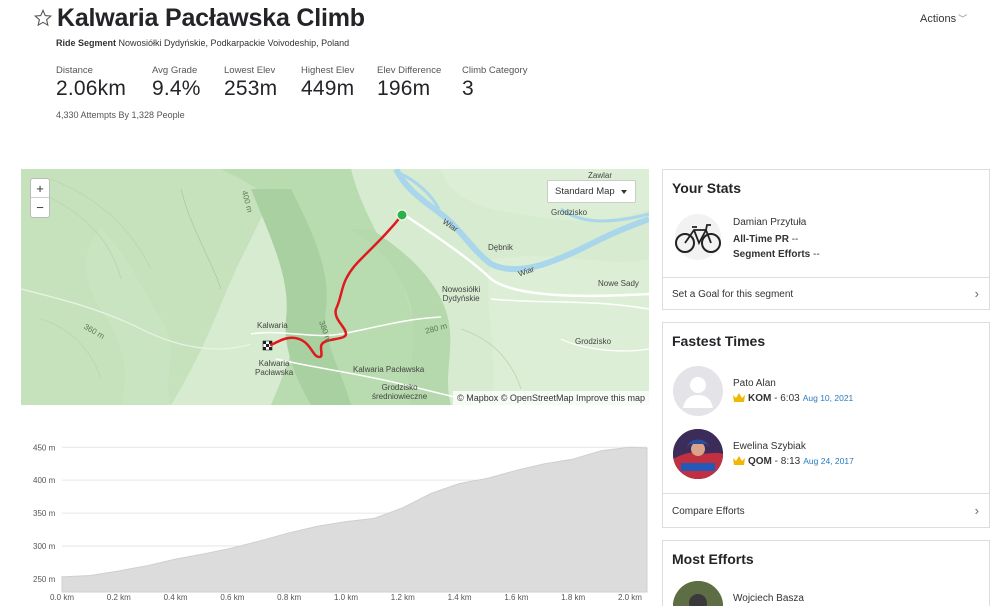 The image size is (1000, 606). Describe the element at coordinates (251, 88) in the screenshot. I see `stat-value: 253m` at that location.